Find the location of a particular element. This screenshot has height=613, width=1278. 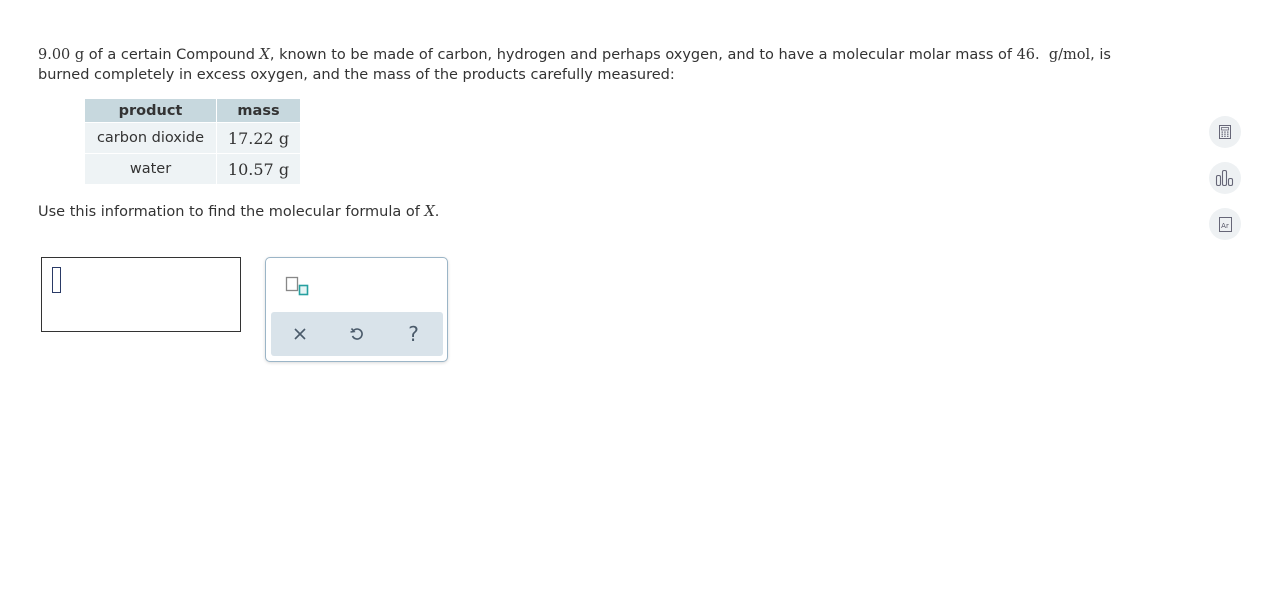

table-header-row: product mass is located at coordinates (192, 110).